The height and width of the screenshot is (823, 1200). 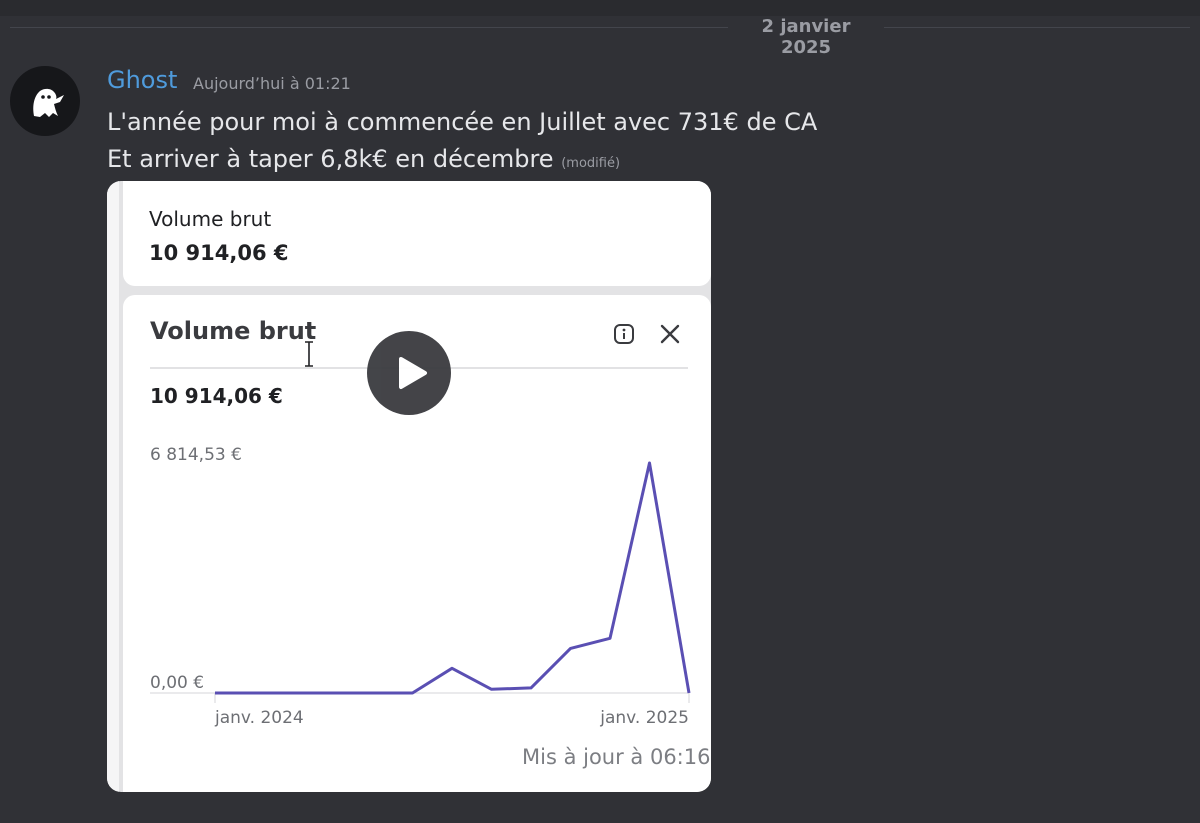 What do you see at coordinates (369, 27) in the screenshot?
I see `date-divider-line-left` at bounding box center [369, 27].